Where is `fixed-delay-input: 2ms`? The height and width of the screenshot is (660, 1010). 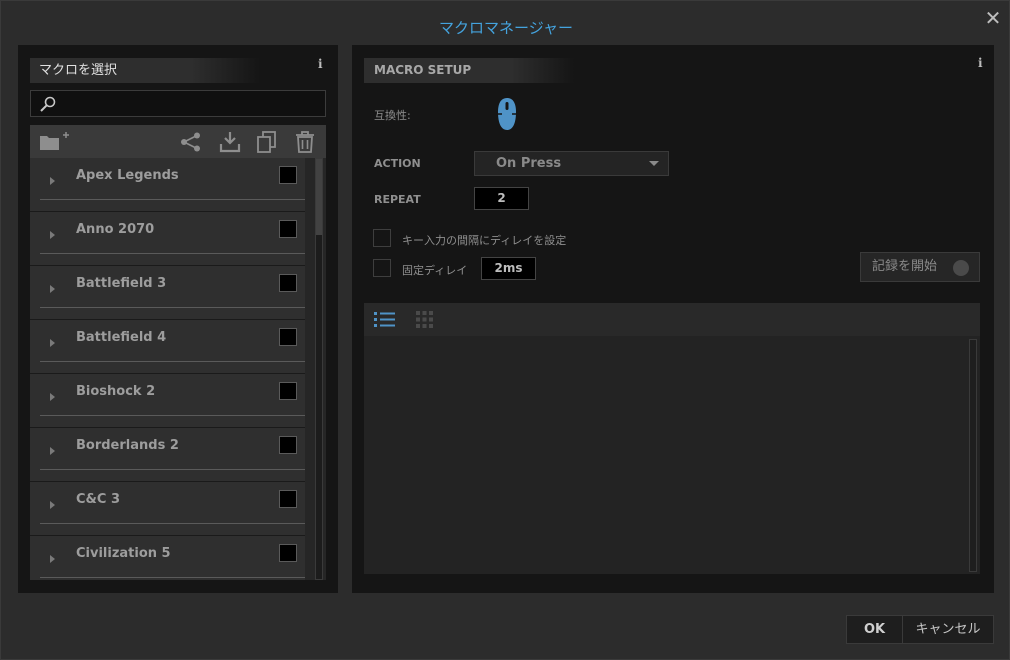 fixed-delay-input: 2ms is located at coordinates (508, 268).